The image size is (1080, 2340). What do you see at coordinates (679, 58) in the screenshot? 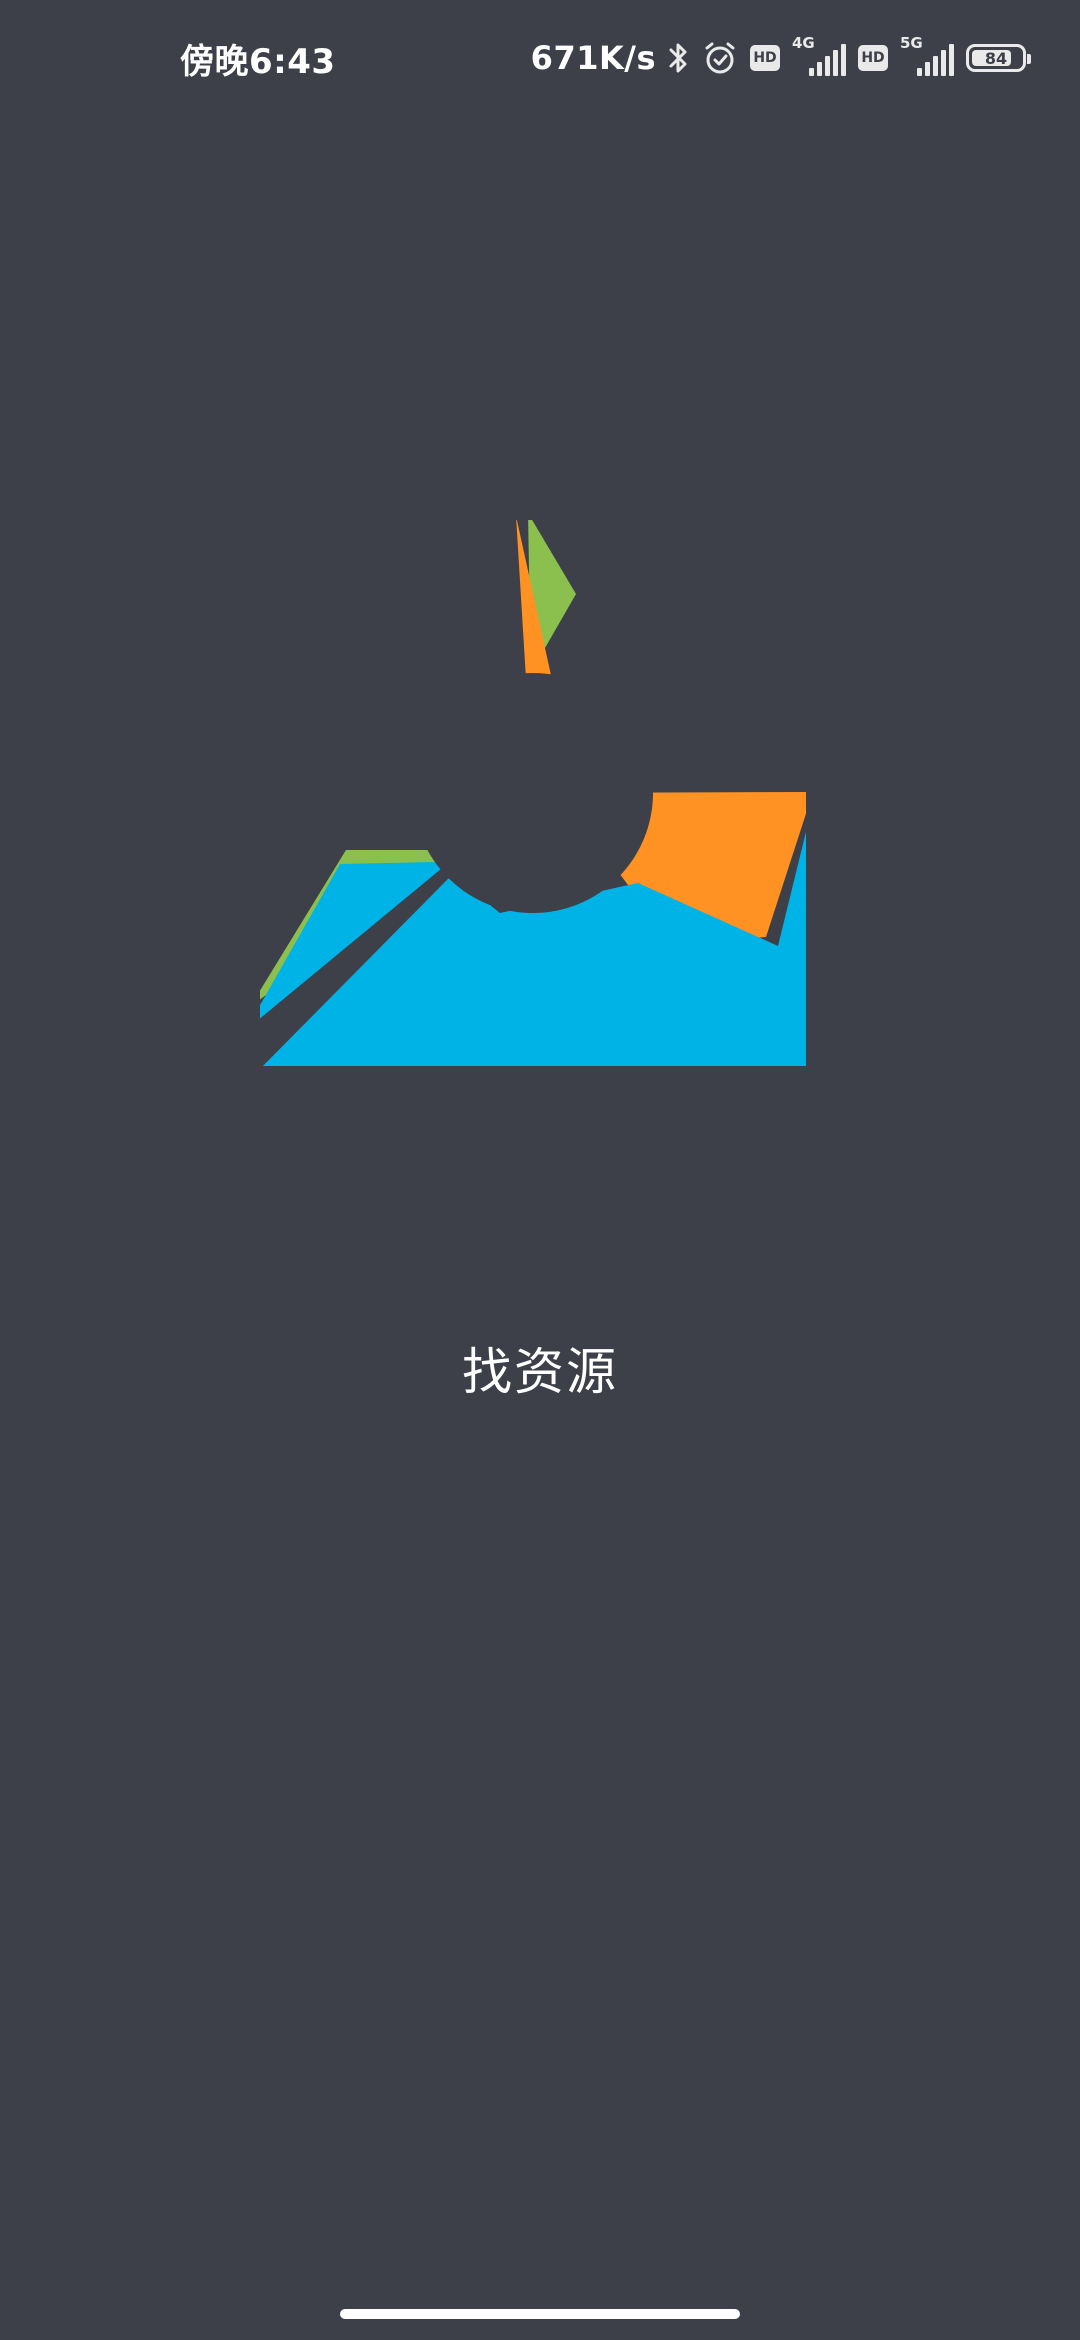
I see `bluetooth-icon` at bounding box center [679, 58].